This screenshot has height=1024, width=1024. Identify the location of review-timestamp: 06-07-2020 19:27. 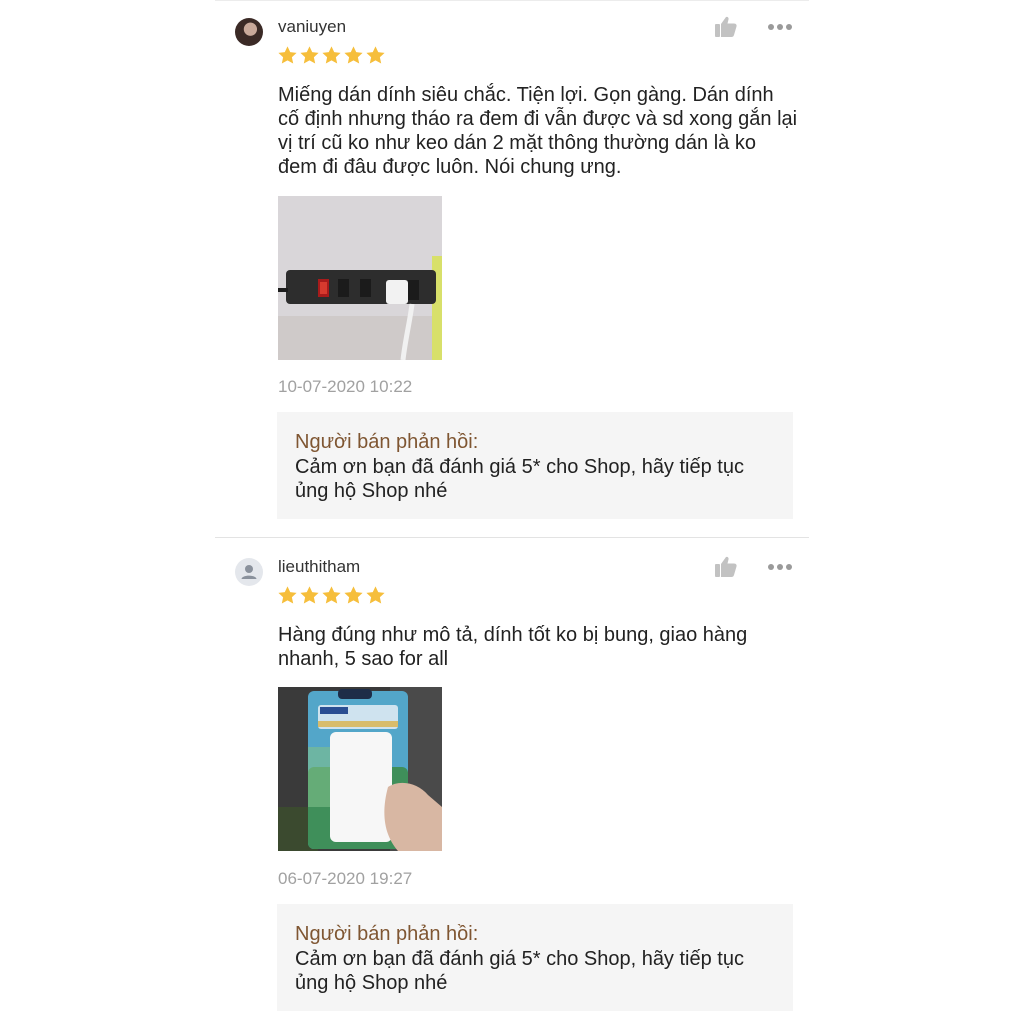
(345, 878).